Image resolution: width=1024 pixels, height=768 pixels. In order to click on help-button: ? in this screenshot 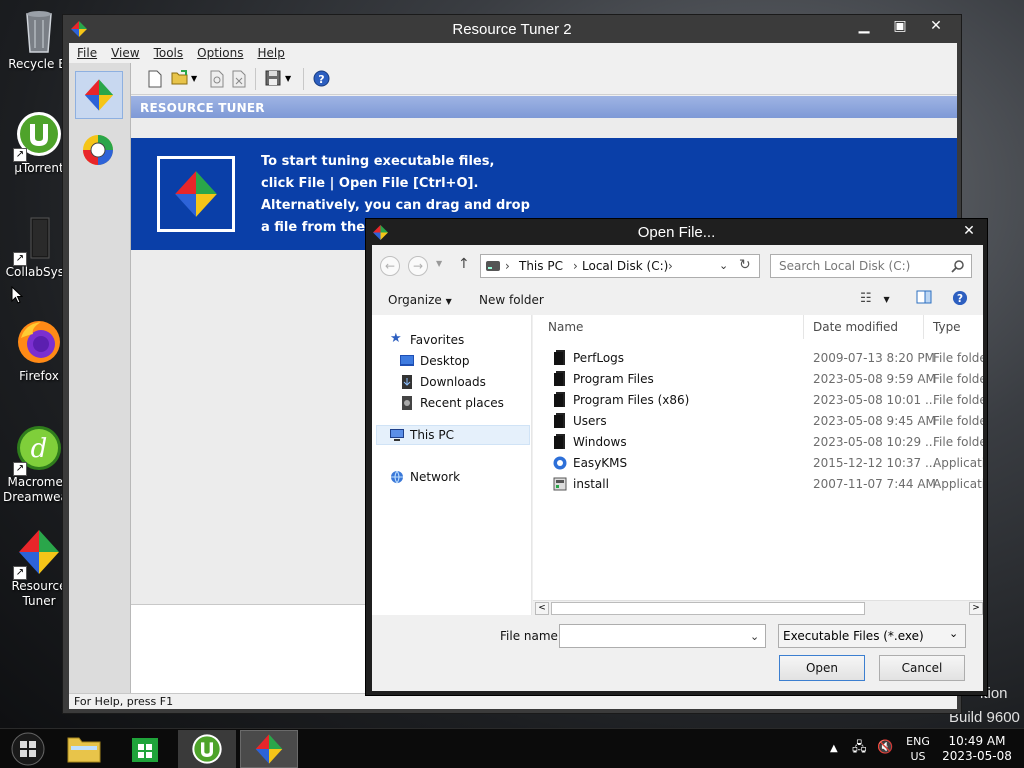, I will do `click(322, 79)`.